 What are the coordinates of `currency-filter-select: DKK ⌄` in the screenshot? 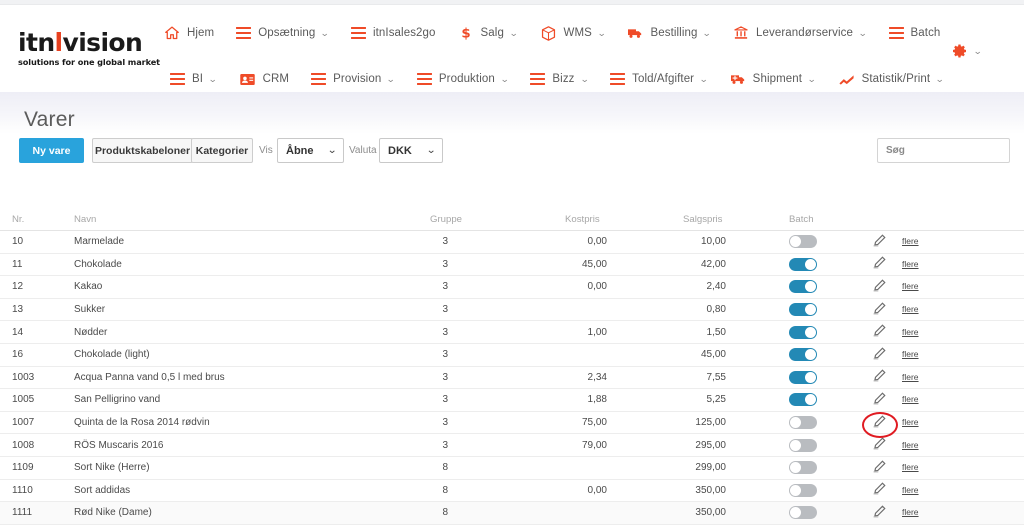 It's located at (411, 150).